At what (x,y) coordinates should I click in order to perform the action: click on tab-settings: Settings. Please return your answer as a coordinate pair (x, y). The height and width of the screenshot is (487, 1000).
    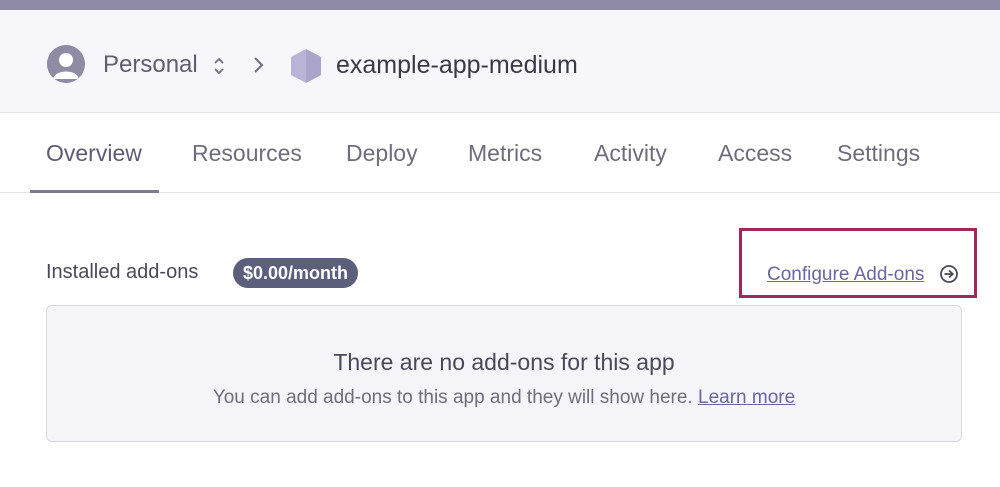
    Looking at the image, I should click on (878, 153).